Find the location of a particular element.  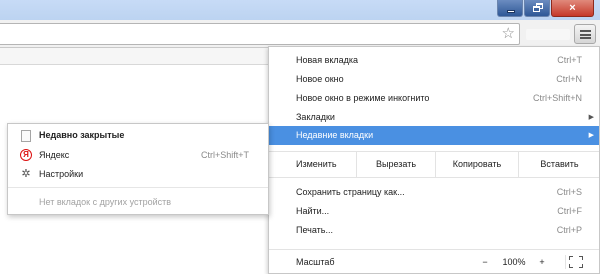

menu-item-print: Печать... Ctrl+P is located at coordinates (434, 230).